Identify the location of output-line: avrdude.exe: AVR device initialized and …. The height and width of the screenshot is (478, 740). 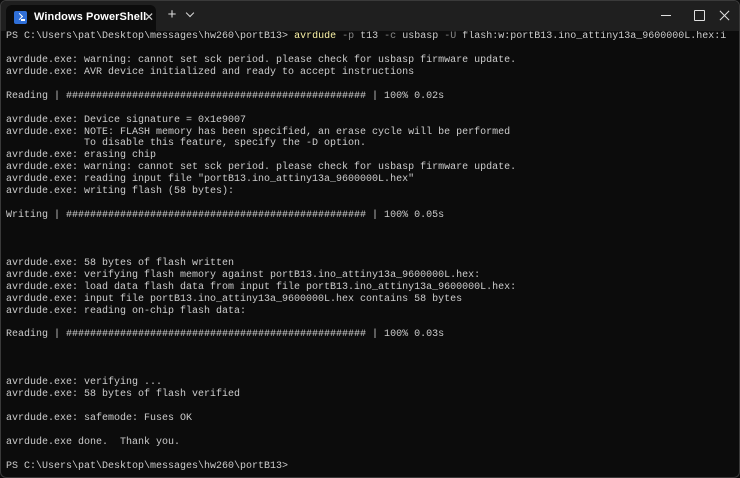
(210, 72).